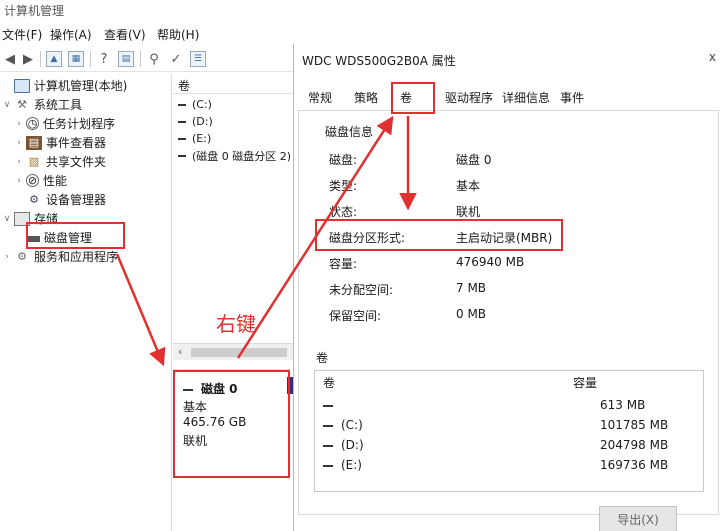  Describe the element at coordinates (46, 219) in the screenshot. I see `tree-item-label: 存储` at that location.